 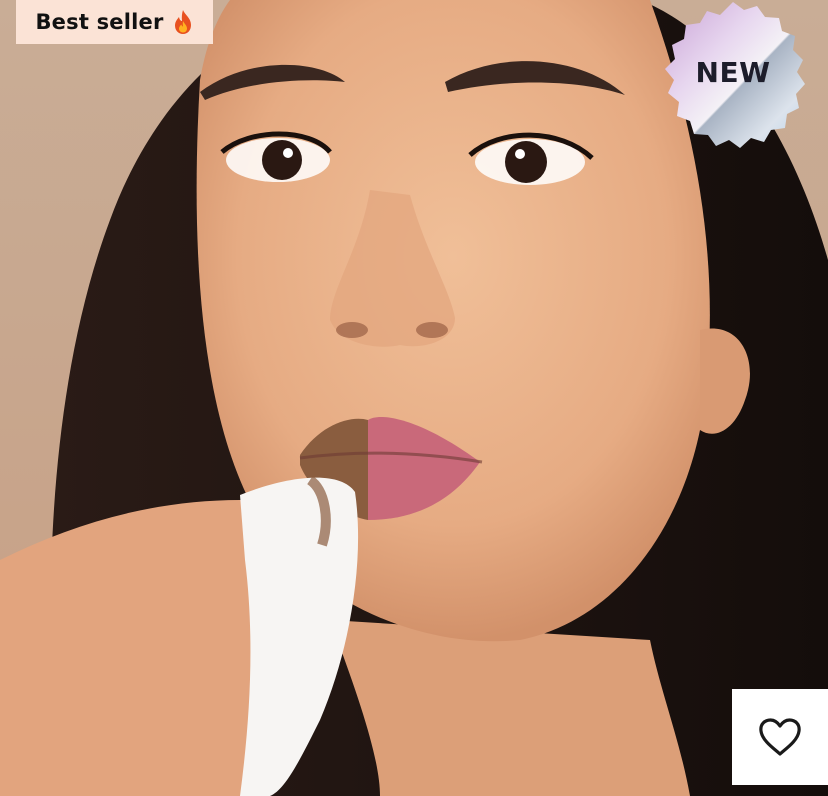 I want to click on fire-icon, so click(x=183, y=22).